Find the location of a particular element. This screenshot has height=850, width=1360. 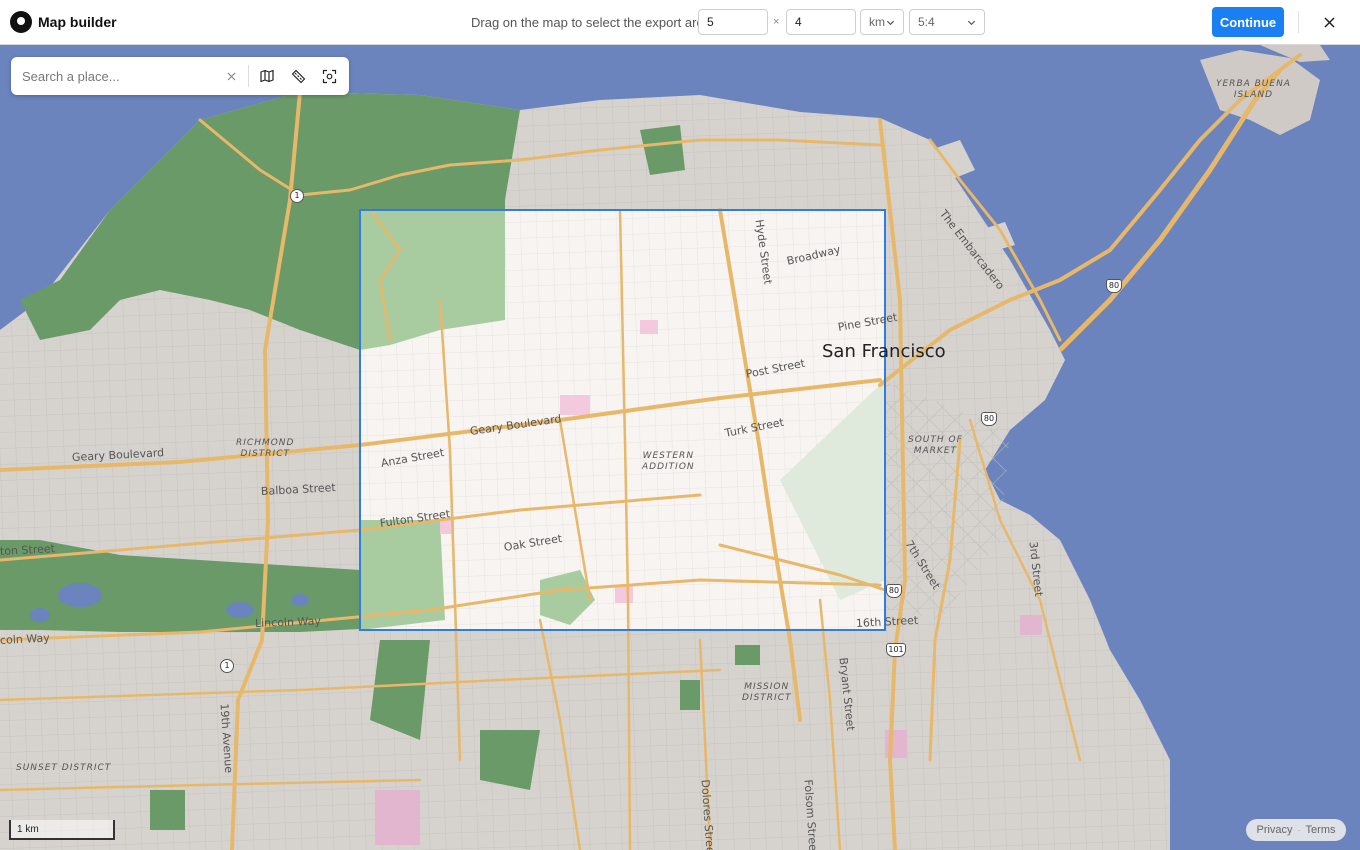

clear-search-button is located at coordinates (231, 76).